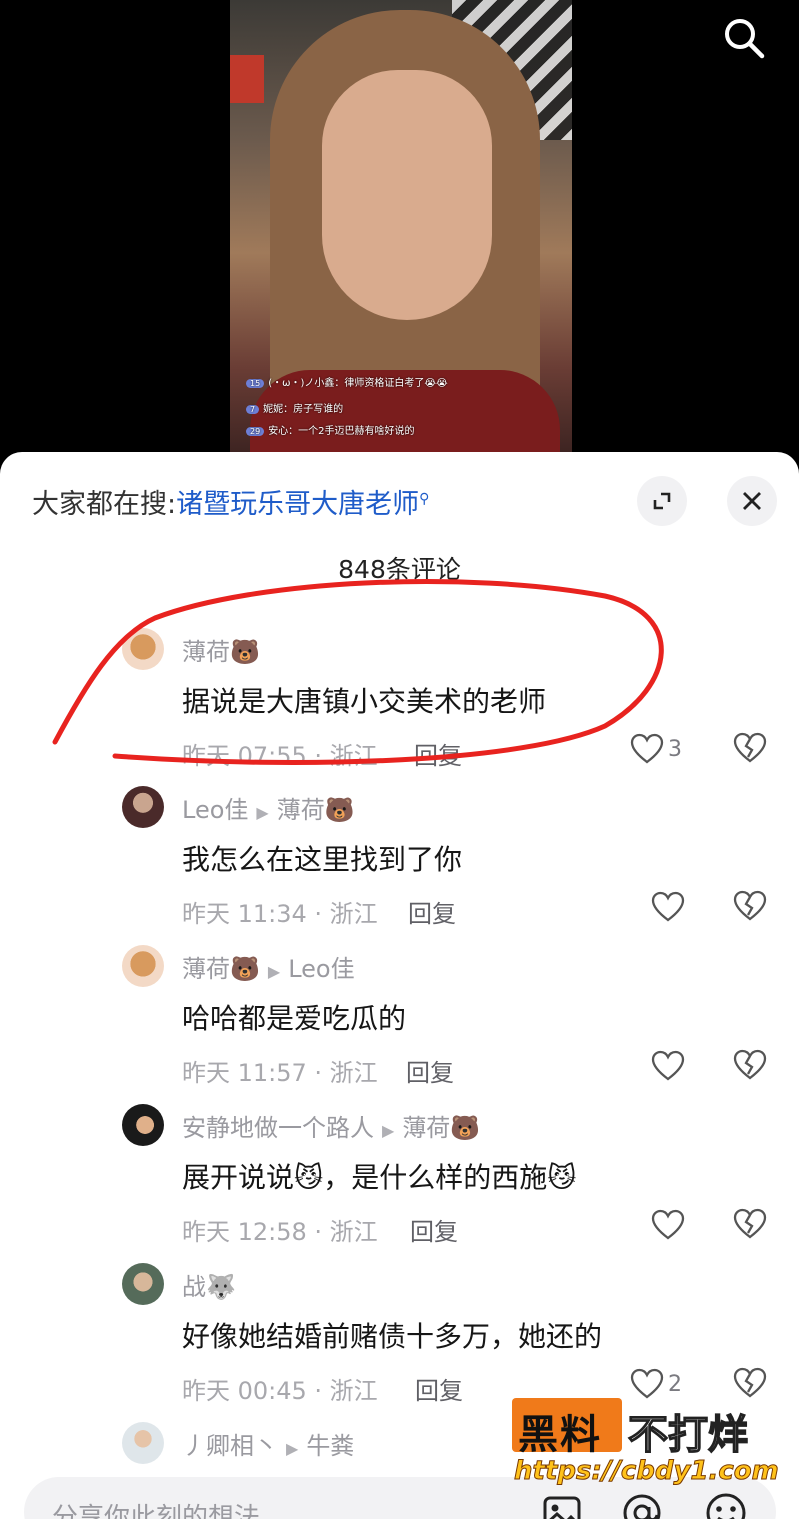 Image resolution: width=799 pixels, height=1519 pixels. I want to click on comment-meta: 昨天 00:45 · 浙江, so click(280, 1391).